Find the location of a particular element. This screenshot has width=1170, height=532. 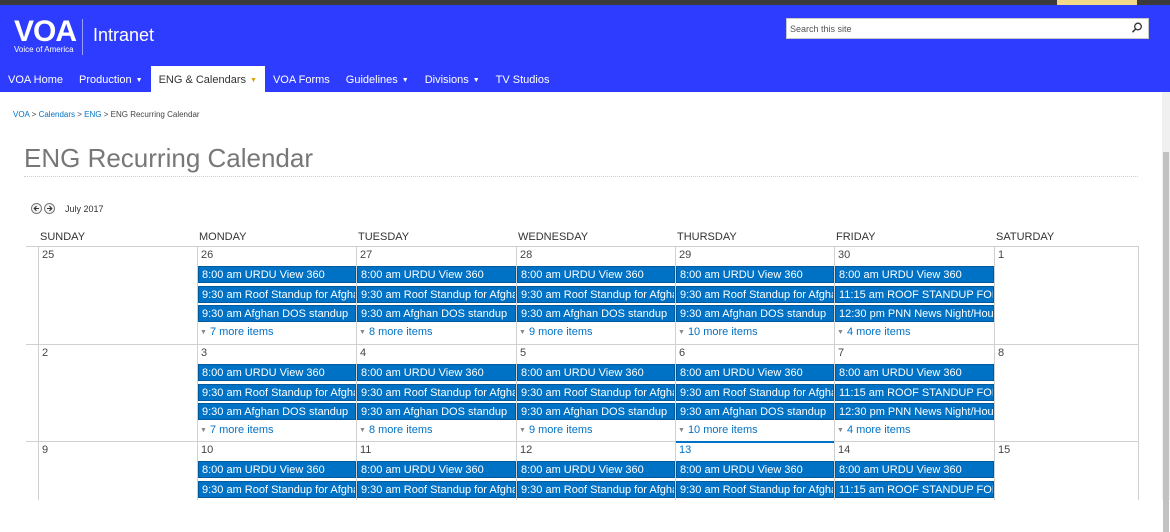

nav-item: TV Studios is located at coordinates (523, 81).